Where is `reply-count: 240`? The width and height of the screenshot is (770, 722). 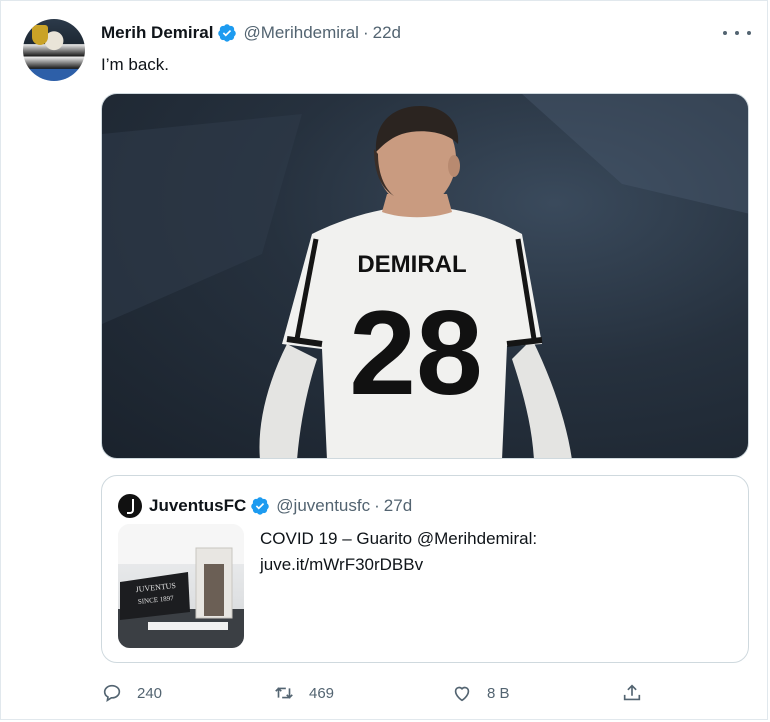
reply-count: 240 is located at coordinates (150, 693).